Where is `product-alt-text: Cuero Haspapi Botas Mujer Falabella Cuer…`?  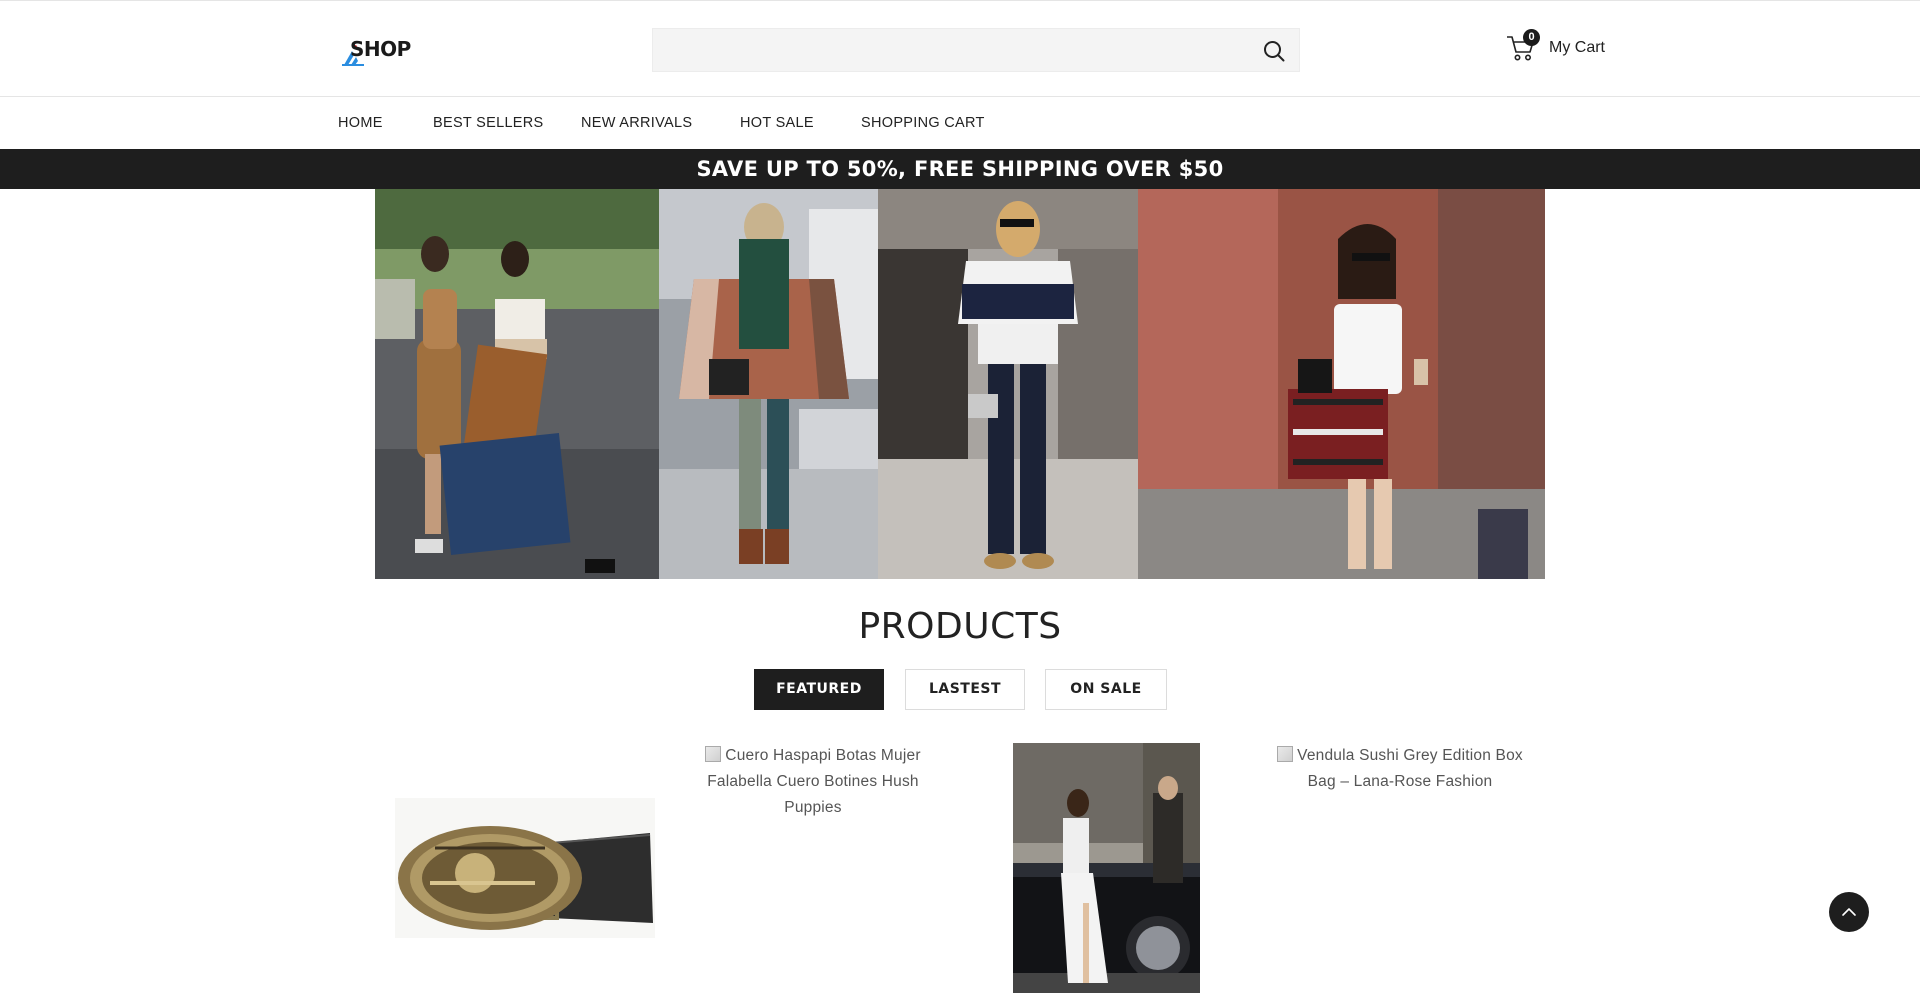 product-alt-text: Cuero Haspapi Botas Mujer Falabella Cuer… is located at coordinates (814, 781).